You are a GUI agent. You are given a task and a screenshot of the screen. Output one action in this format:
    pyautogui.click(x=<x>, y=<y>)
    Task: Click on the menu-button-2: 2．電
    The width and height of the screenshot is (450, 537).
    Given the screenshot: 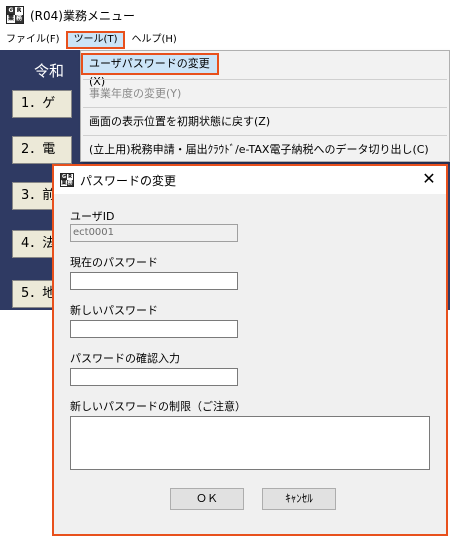 What is the action you would take?
    pyautogui.click(x=42, y=150)
    